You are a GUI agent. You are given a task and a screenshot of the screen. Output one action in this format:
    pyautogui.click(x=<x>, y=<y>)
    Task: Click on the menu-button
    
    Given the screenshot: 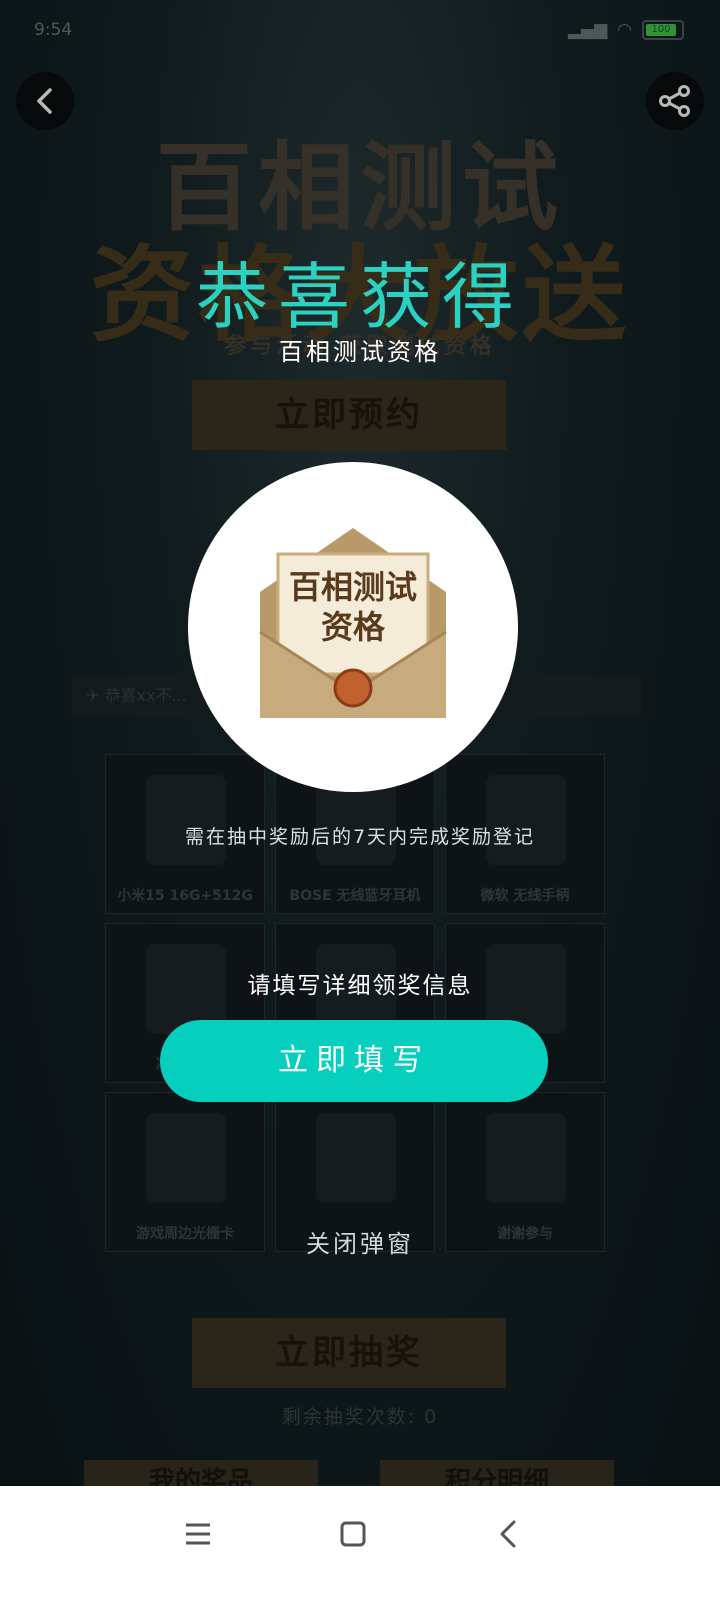 What is the action you would take?
    pyautogui.click(x=198, y=1534)
    